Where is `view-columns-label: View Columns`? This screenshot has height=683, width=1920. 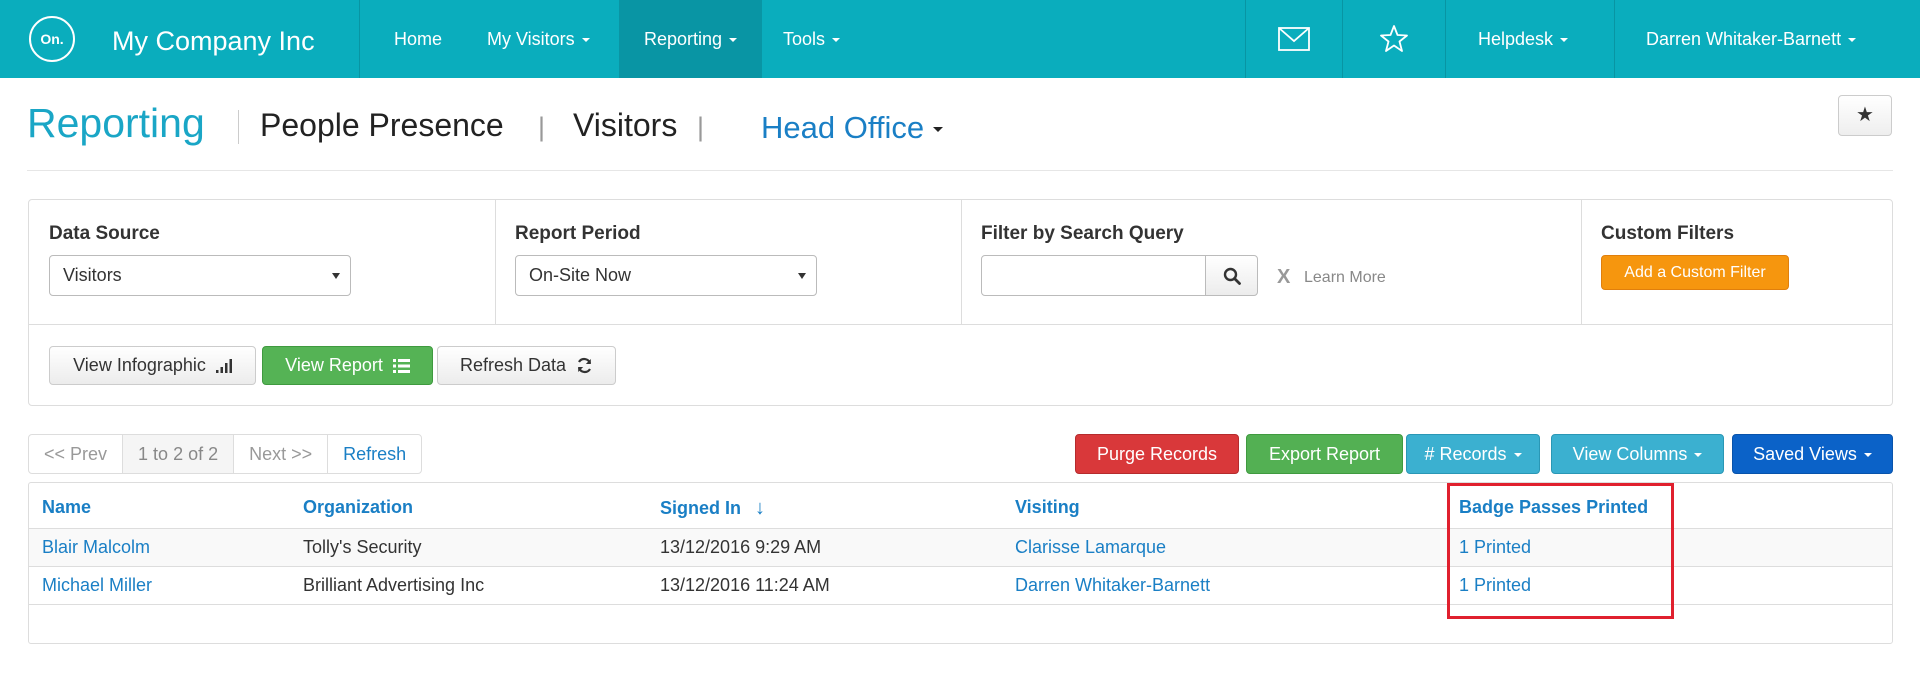
view-columns-label: View Columns is located at coordinates (1630, 454).